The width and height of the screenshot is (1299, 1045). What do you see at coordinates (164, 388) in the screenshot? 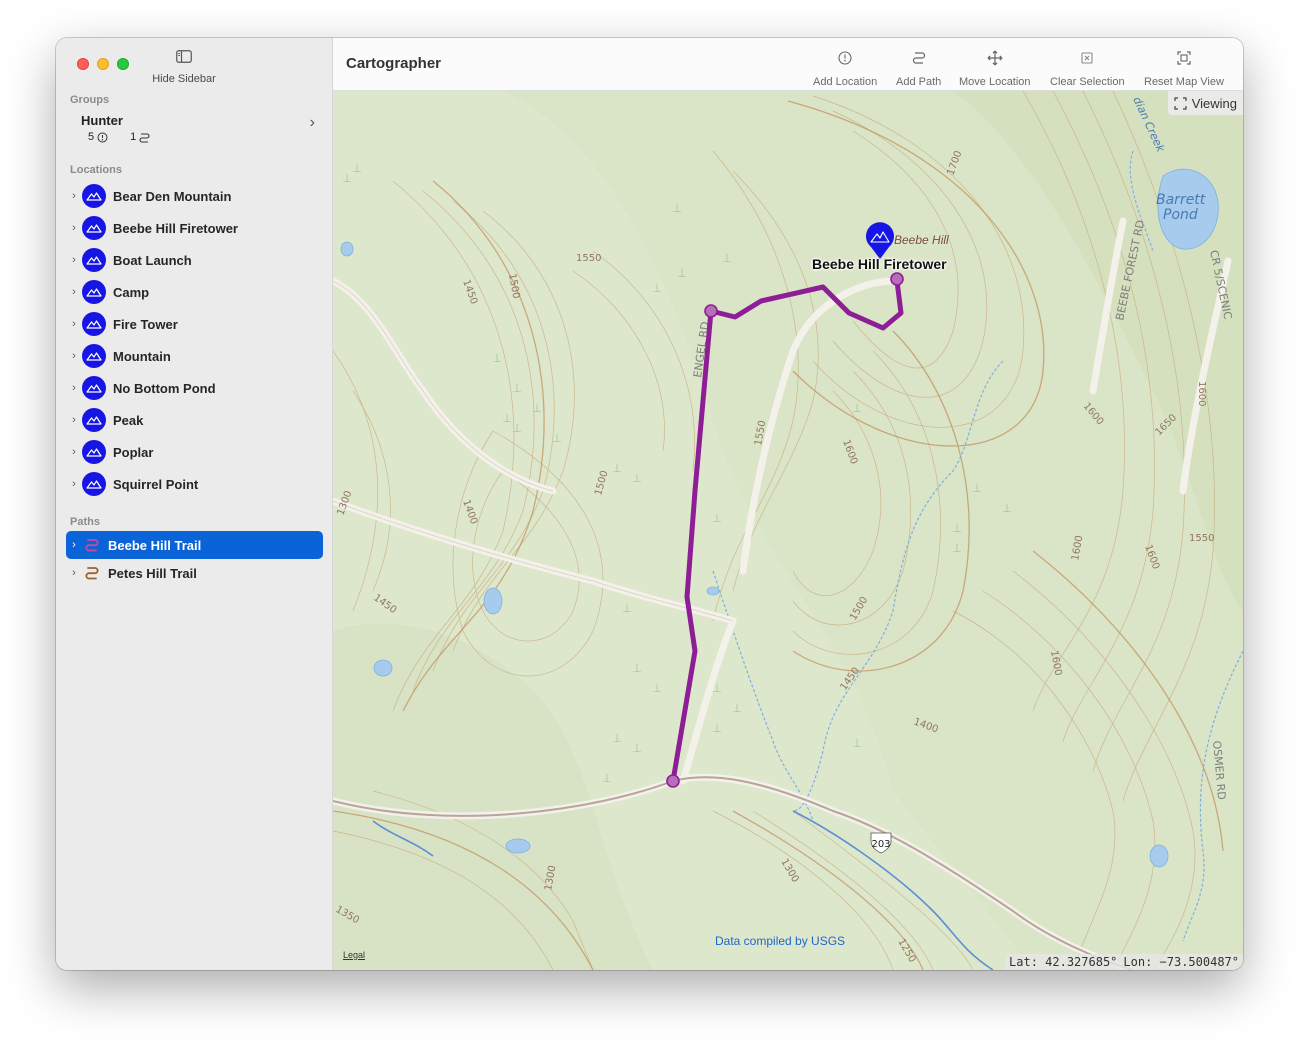
I see `location-label: No Bottom Pond` at bounding box center [164, 388].